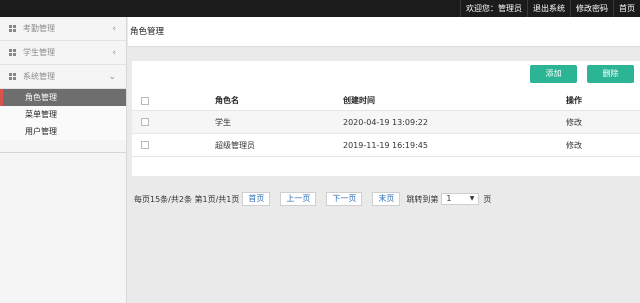  What do you see at coordinates (422, 199) in the screenshot?
I see `jump-label: 跳转到第` at bounding box center [422, 199].